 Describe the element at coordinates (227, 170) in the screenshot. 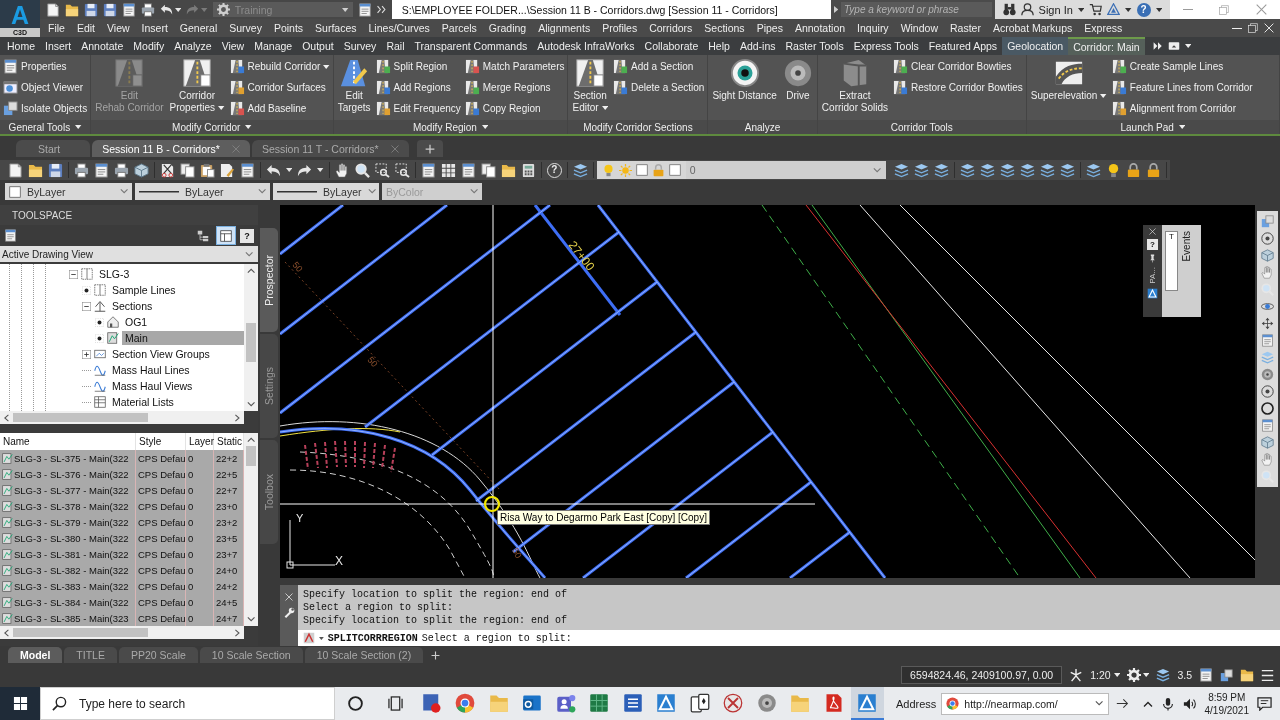

I see `brush-sheet-icon` at that location.